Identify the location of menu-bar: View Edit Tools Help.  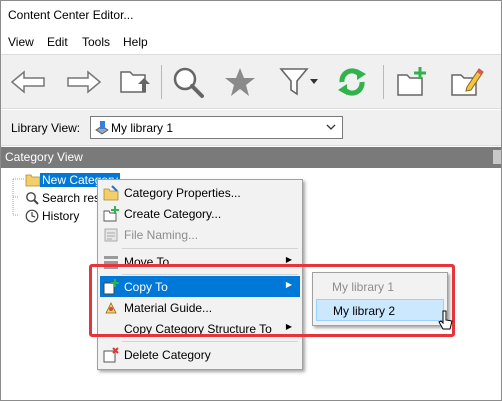
(251, 42).